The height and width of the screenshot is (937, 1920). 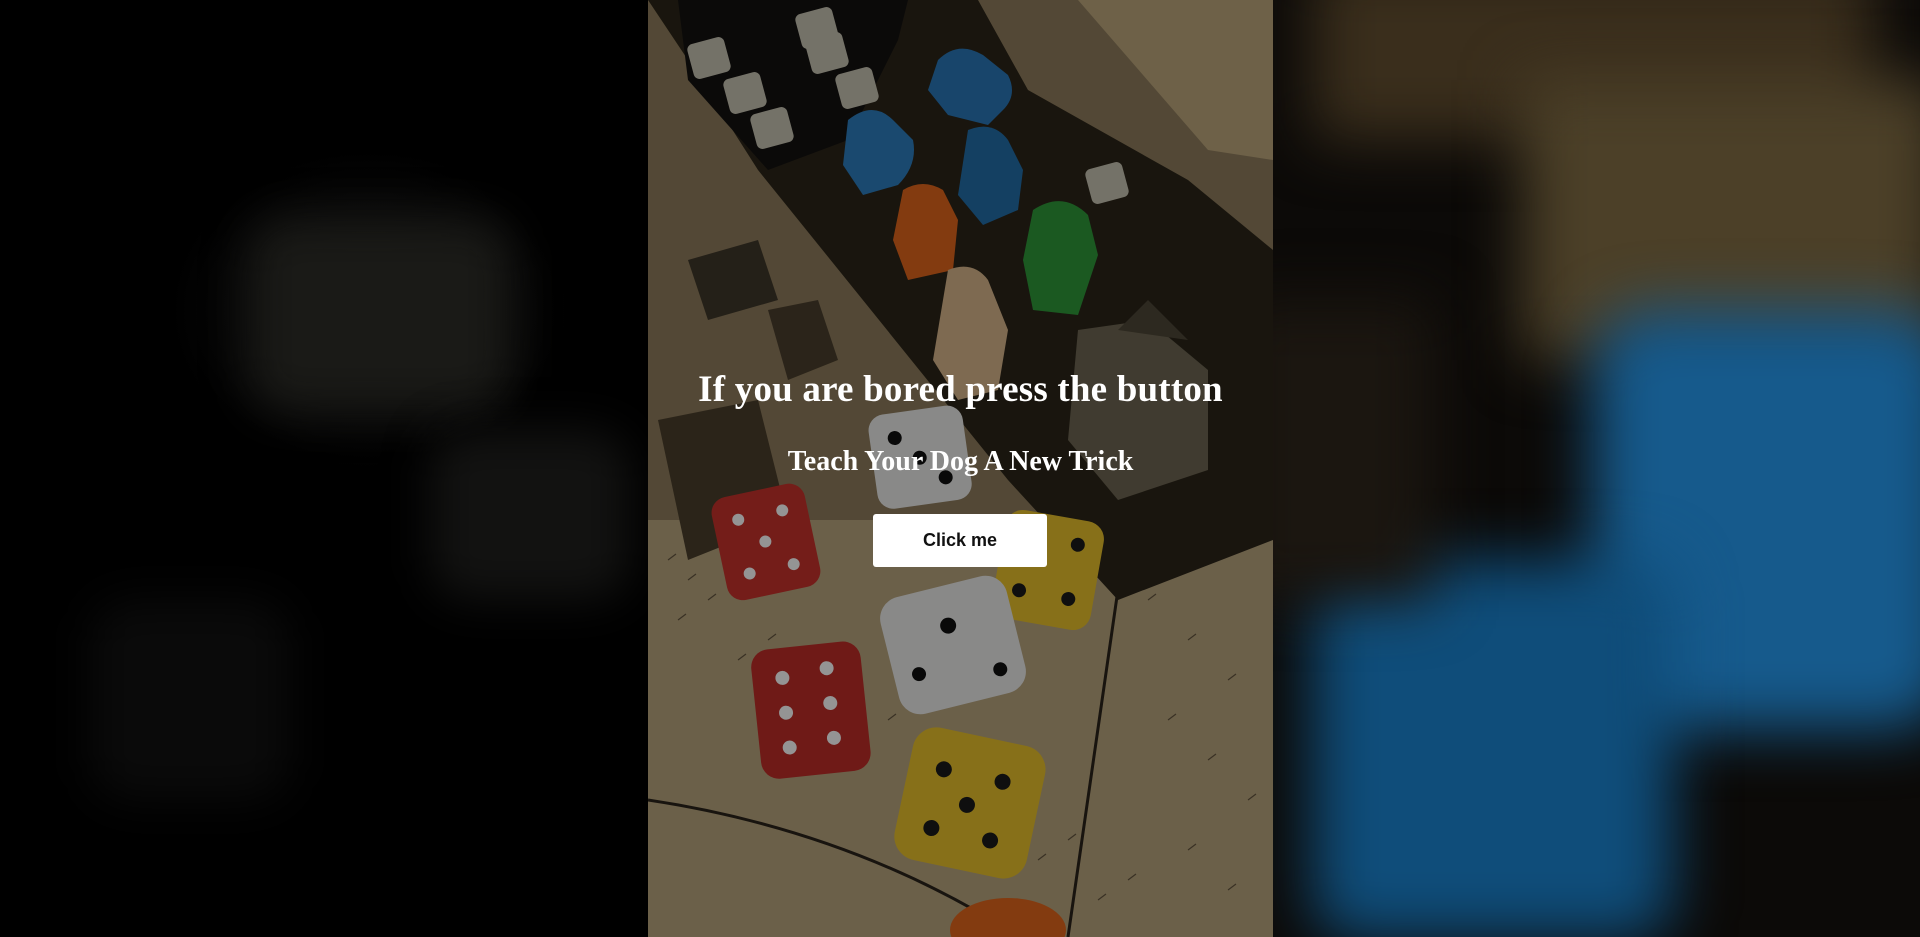 I want to click on hero-subtitle: Teach Your Dog A New Trick, so click(x=960, y=461).